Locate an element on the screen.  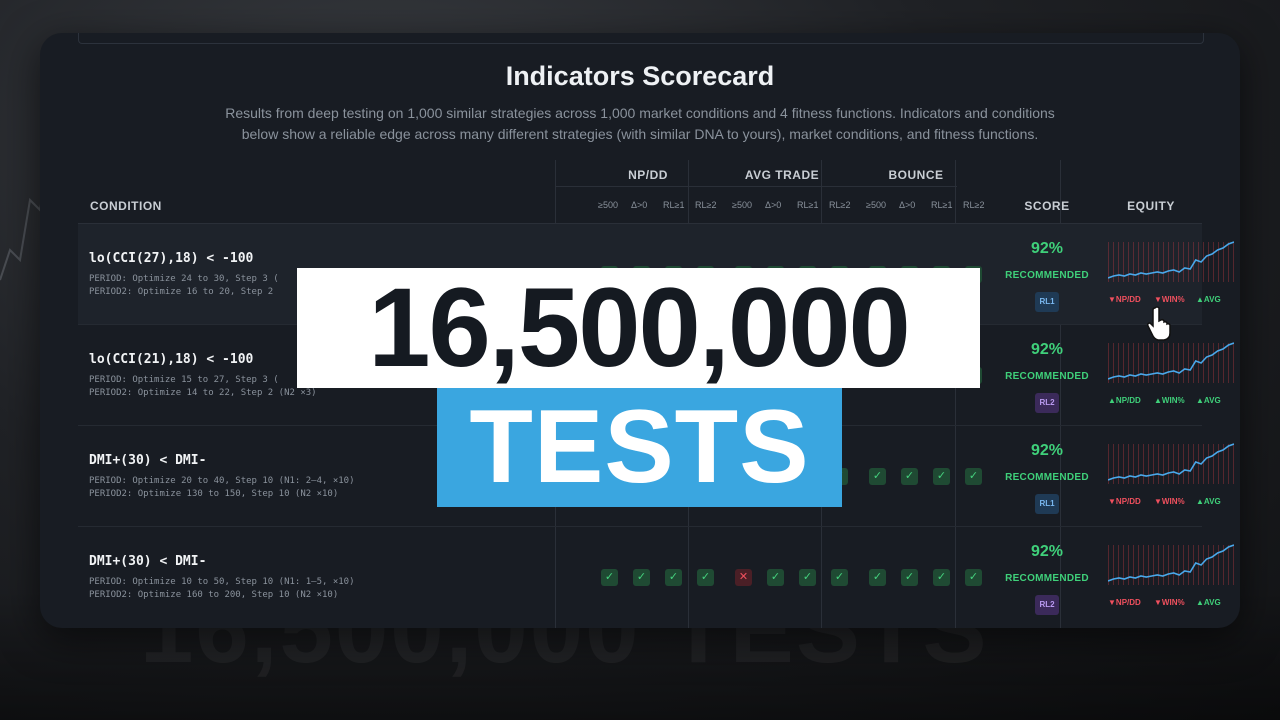
page-title: Indicators Scorecard is located at coordinates (640, 76).